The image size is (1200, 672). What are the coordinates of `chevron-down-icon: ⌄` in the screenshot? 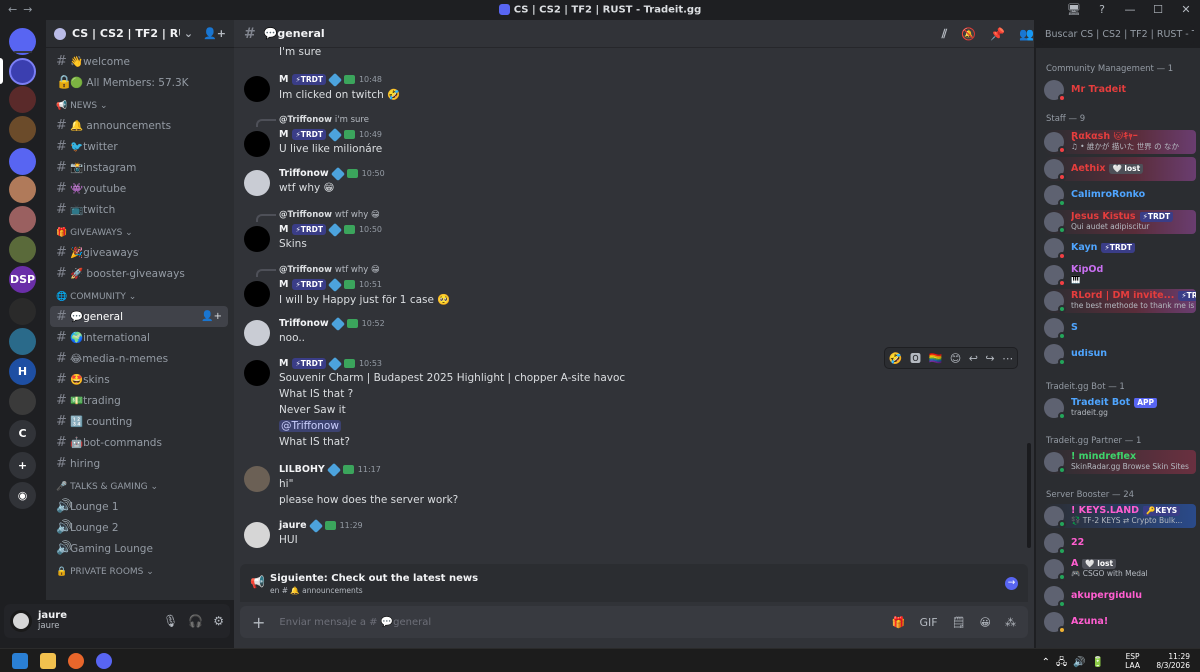 It's located at (188, 33).